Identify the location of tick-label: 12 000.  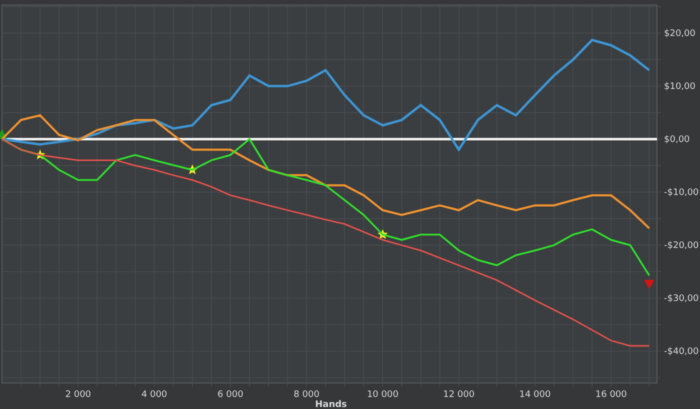
(459, 395).